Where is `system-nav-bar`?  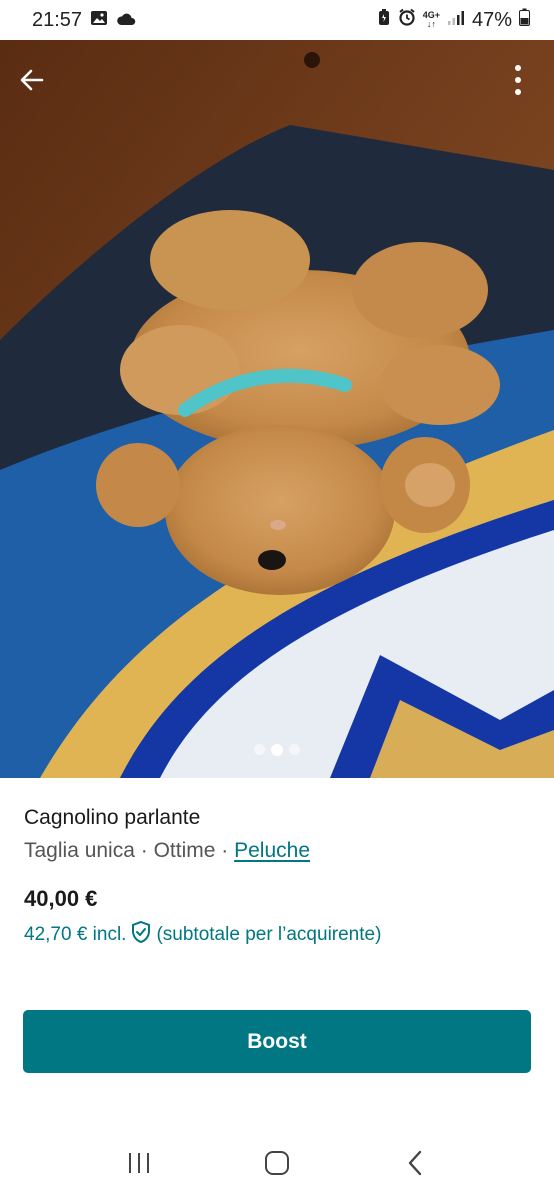
system-nav-bar is located at coordinates (277, 1165).